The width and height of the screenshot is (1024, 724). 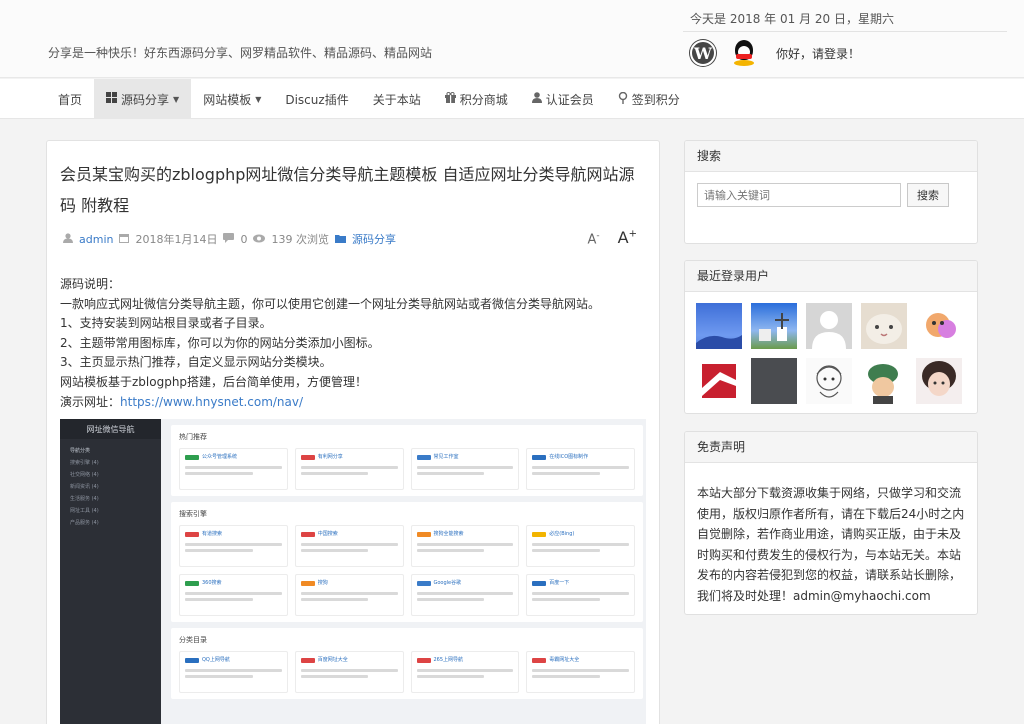 I want to click on preview-card-name: 360搜索, so click(x=212, y=583).